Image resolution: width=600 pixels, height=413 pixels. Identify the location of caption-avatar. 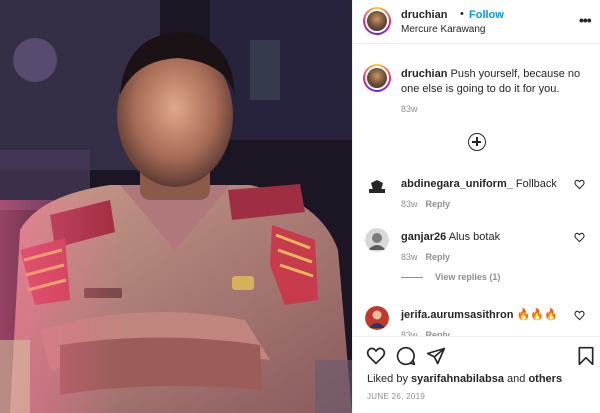
(377, 78).